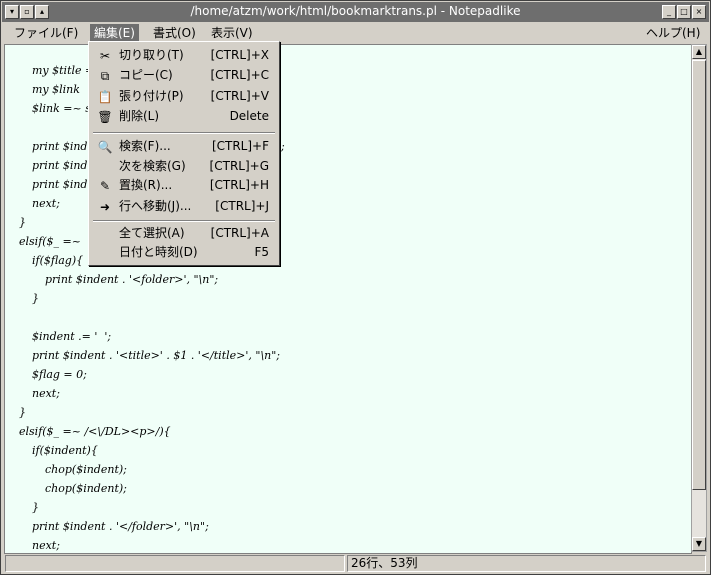 The image size is (711, 575). What do you see at coordinates (699, 12) in the screenshot?
I see `close-button: ×` at bounding box center [699, 12].